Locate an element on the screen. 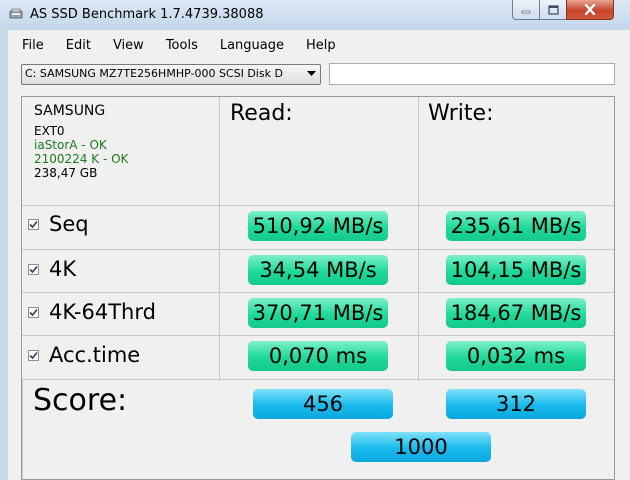 The image size is (630, 480). read-column-header: Read: is located at coordinates (261, 113).